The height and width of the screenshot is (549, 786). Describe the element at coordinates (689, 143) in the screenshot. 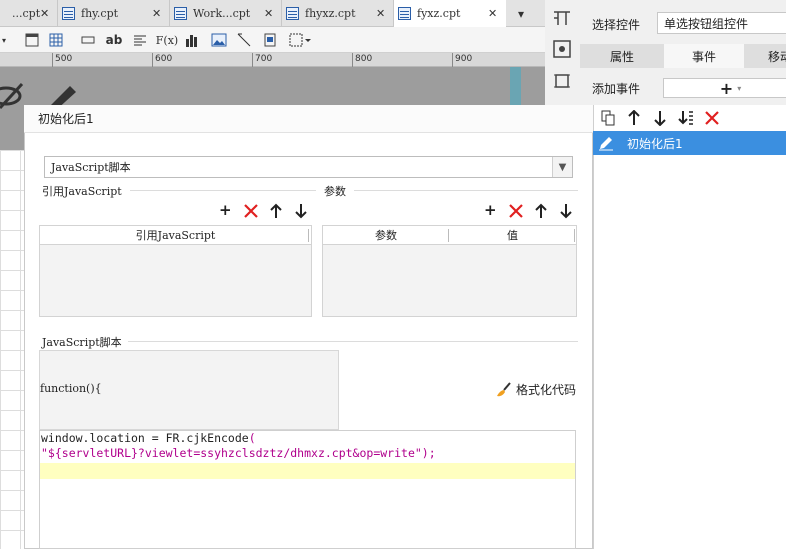

I see `event-item: 初始化后1` at that location.